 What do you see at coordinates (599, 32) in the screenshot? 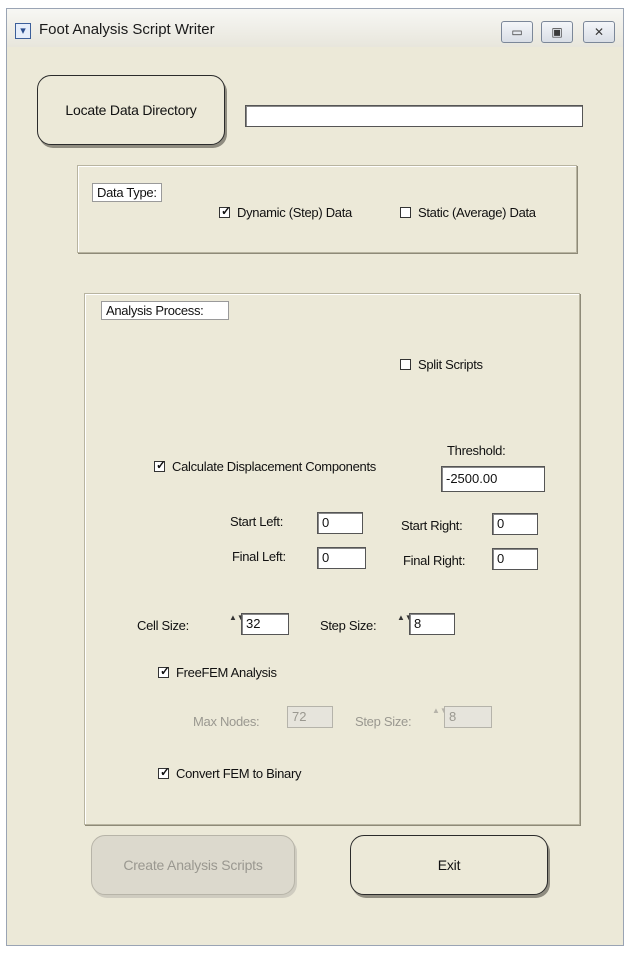
I see `close-button: ✕` at bounding box center [599, 32].